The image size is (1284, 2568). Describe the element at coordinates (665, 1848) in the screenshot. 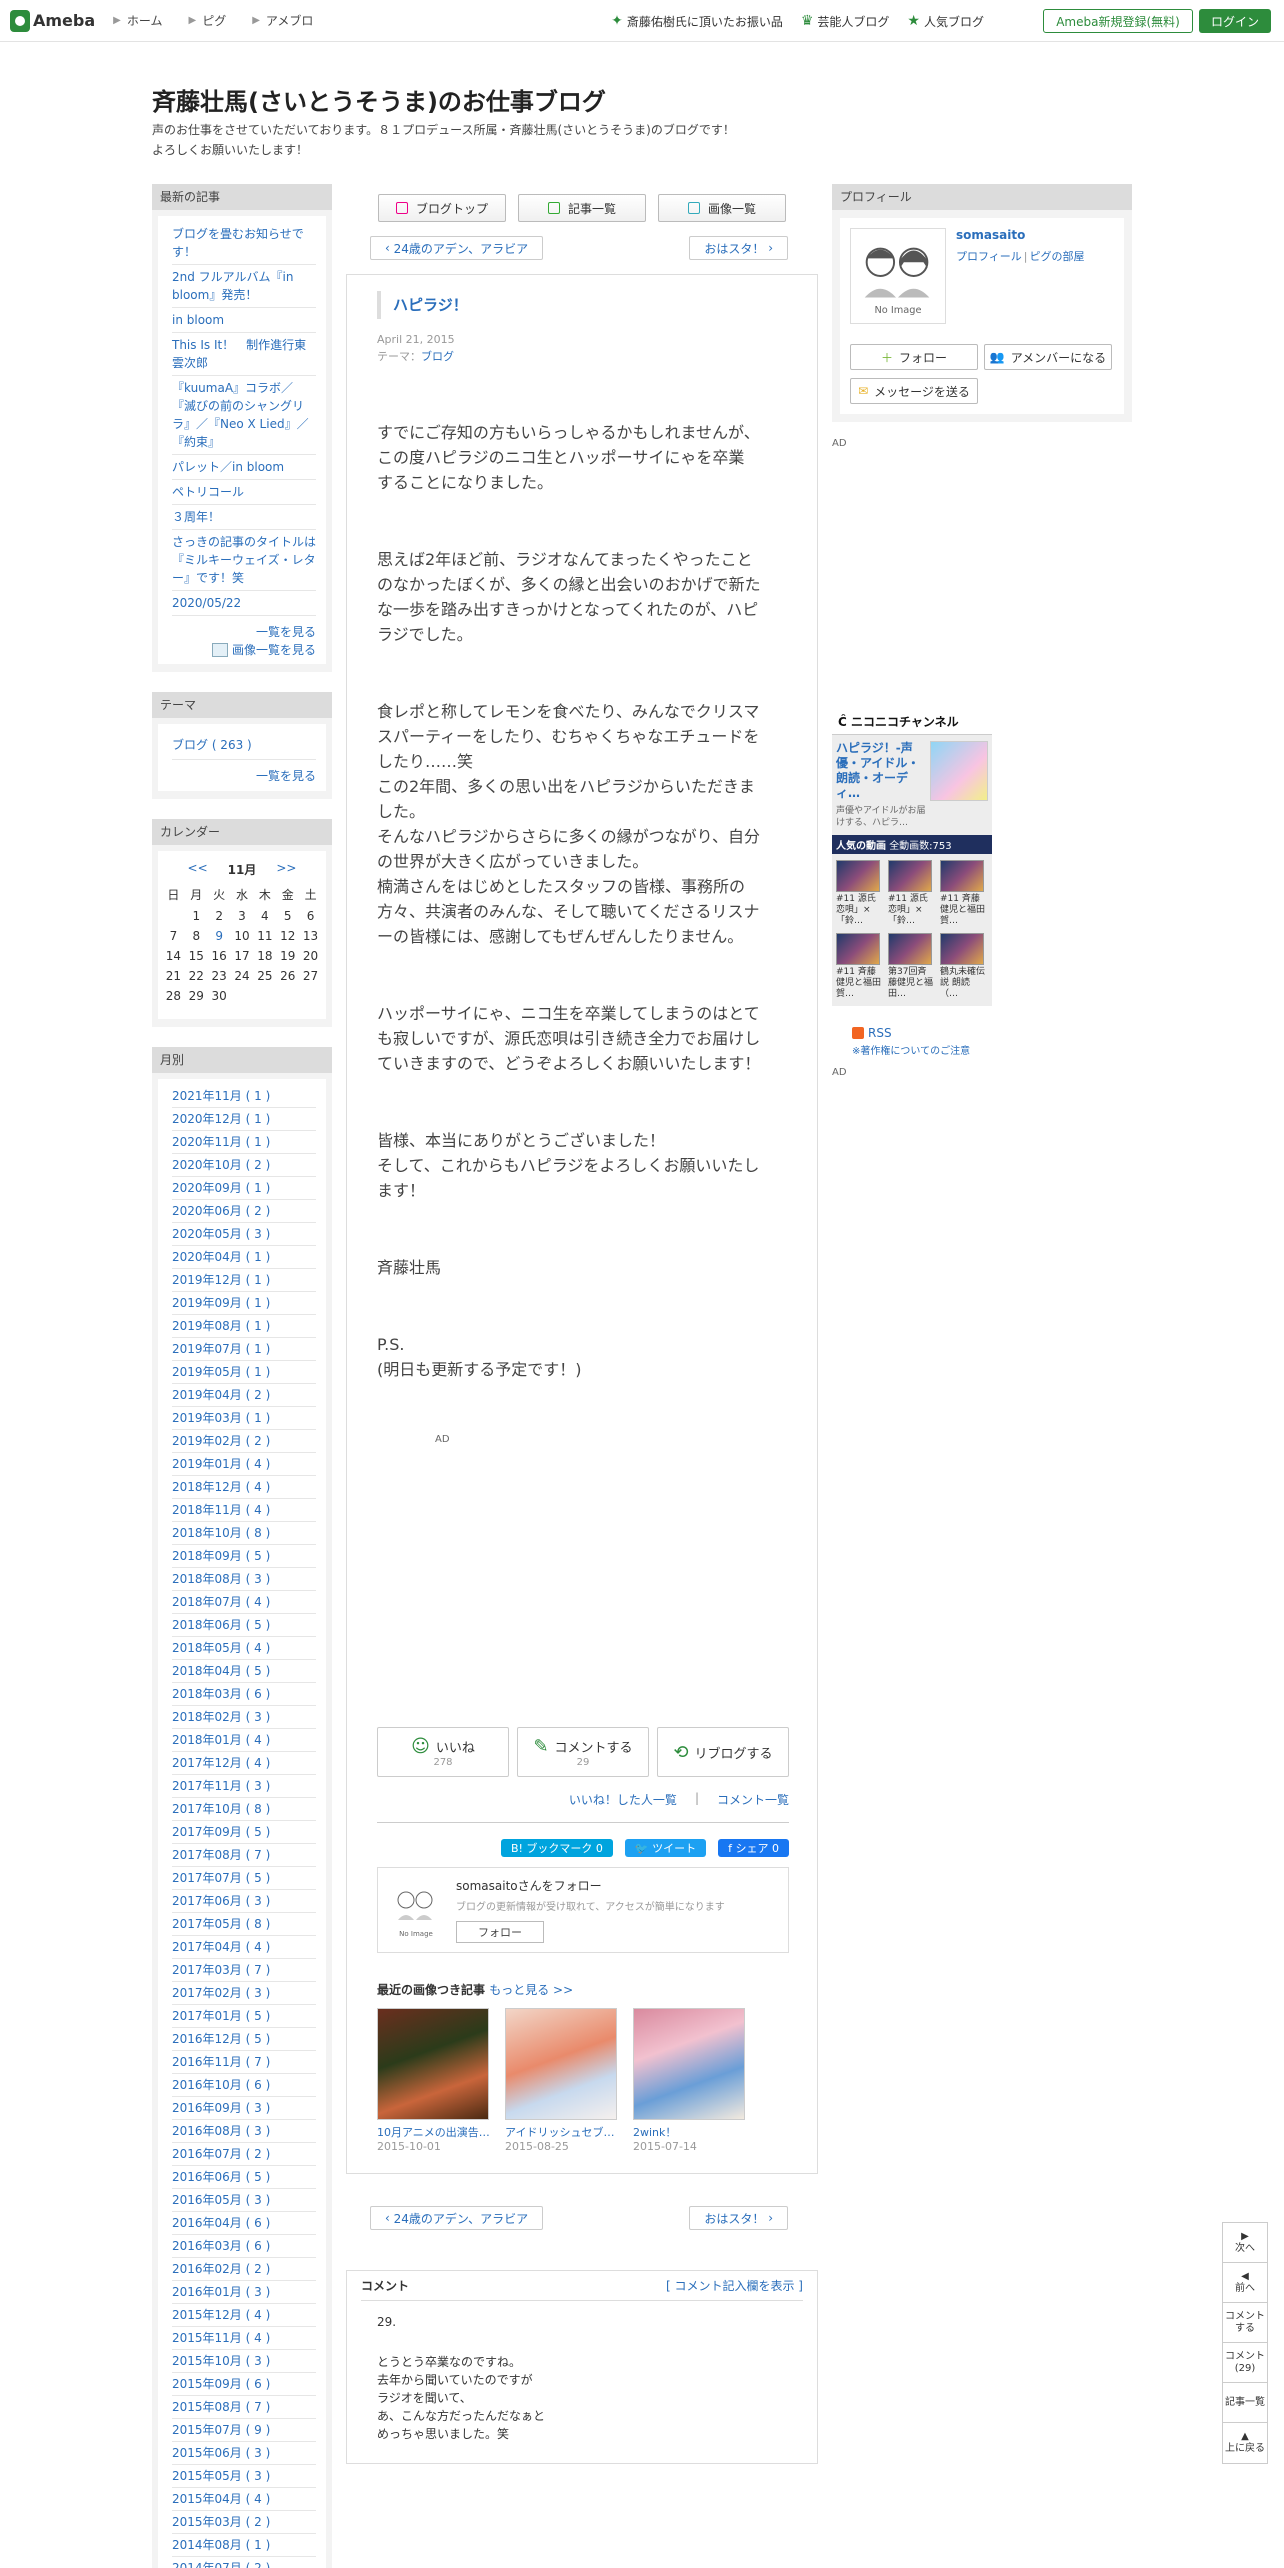

I see `tweet-button: 🐦 ツイート` at that location.